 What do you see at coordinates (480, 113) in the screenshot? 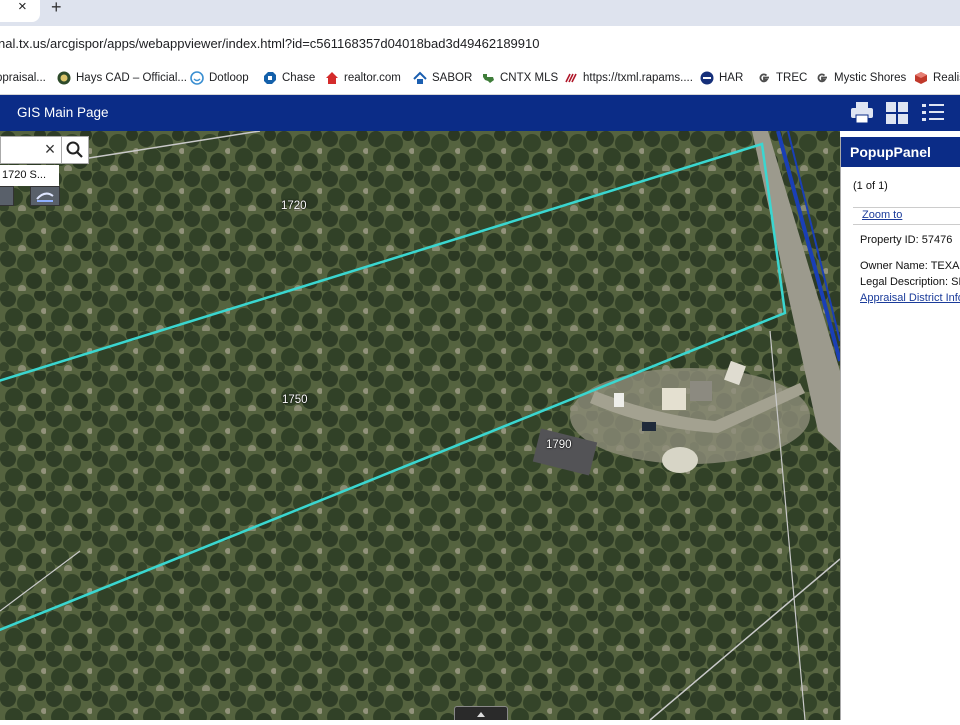
I see `app-header: GIS Main Page` at bounding box center [480, 113].